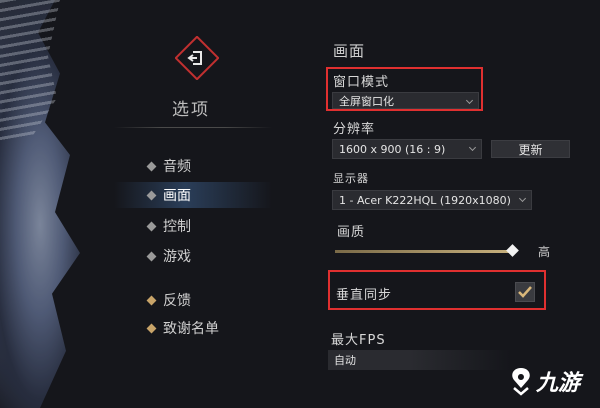 The image size is (600, 408). I want to click on quality-slider, so click(425, 251).